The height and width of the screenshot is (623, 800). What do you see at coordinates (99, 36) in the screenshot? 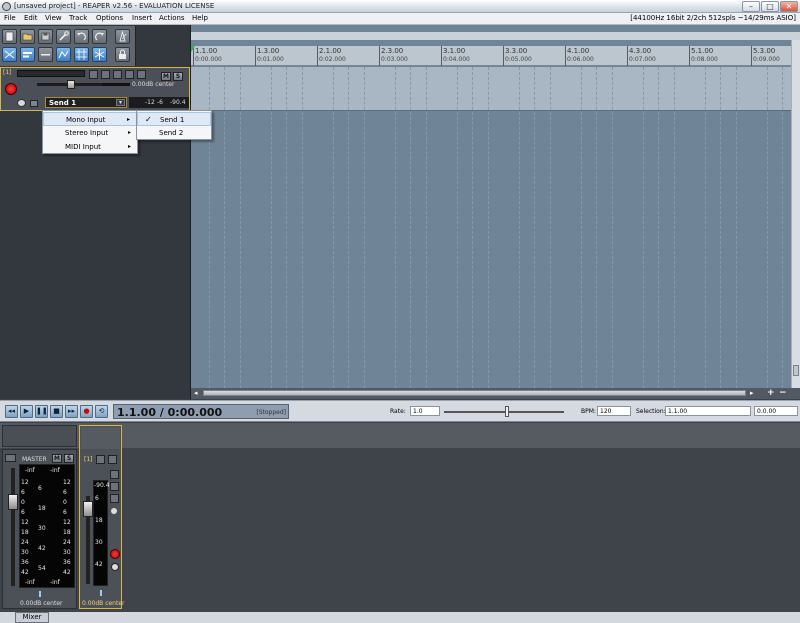
I see `redo-icon` at bounding box center [99, 36].